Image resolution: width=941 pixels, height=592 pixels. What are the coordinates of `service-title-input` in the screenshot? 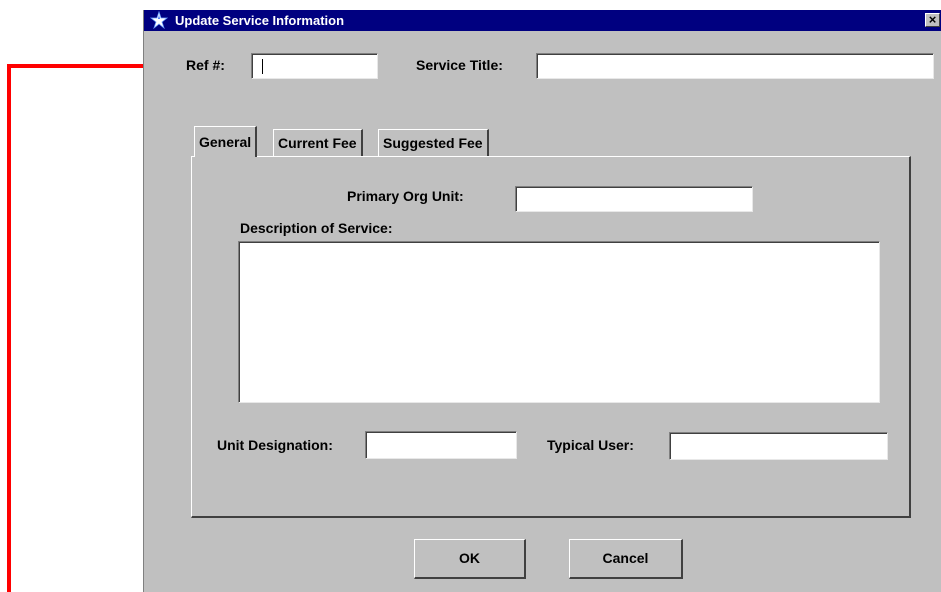 It's located at (735, 66).